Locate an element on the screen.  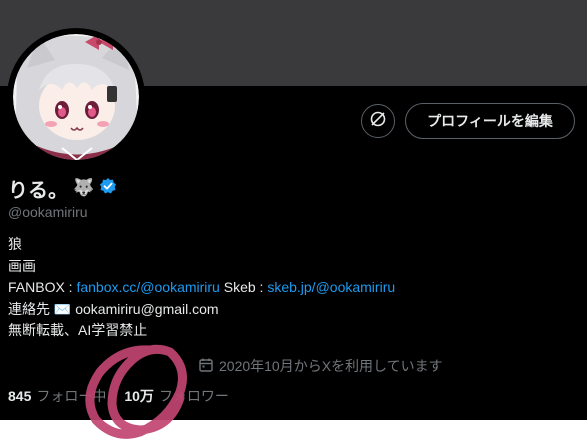
followers-label: フォロワー is located at coordinates (193, 396).